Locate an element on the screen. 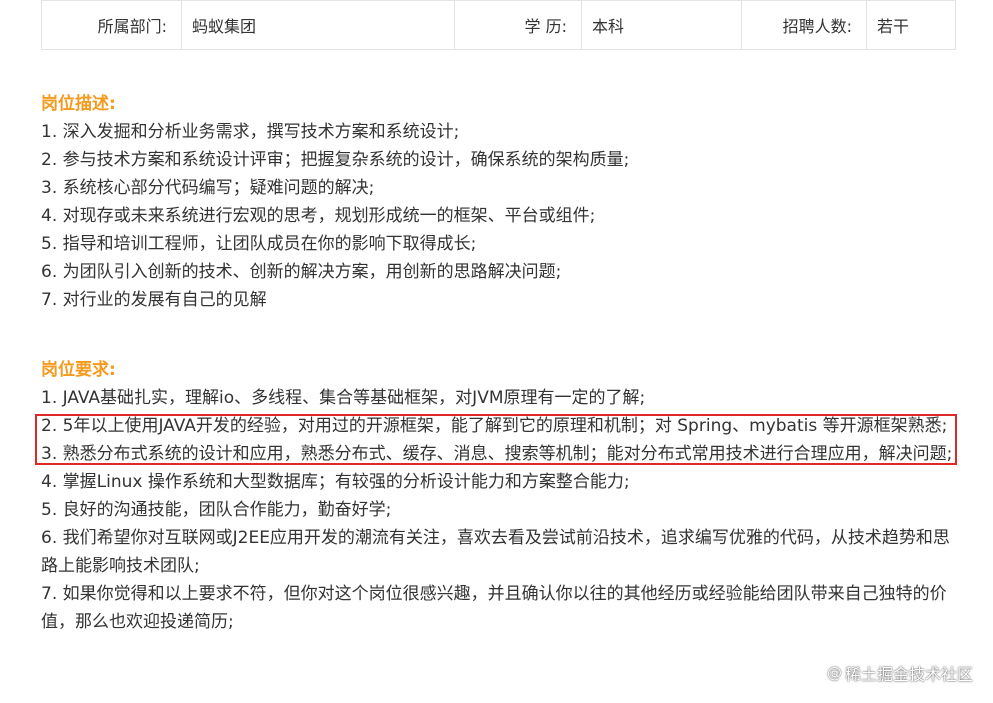 This screenshot has height=703, width=993. job-requirements-title: 岗位要求: is located at coordinates (78, 370).